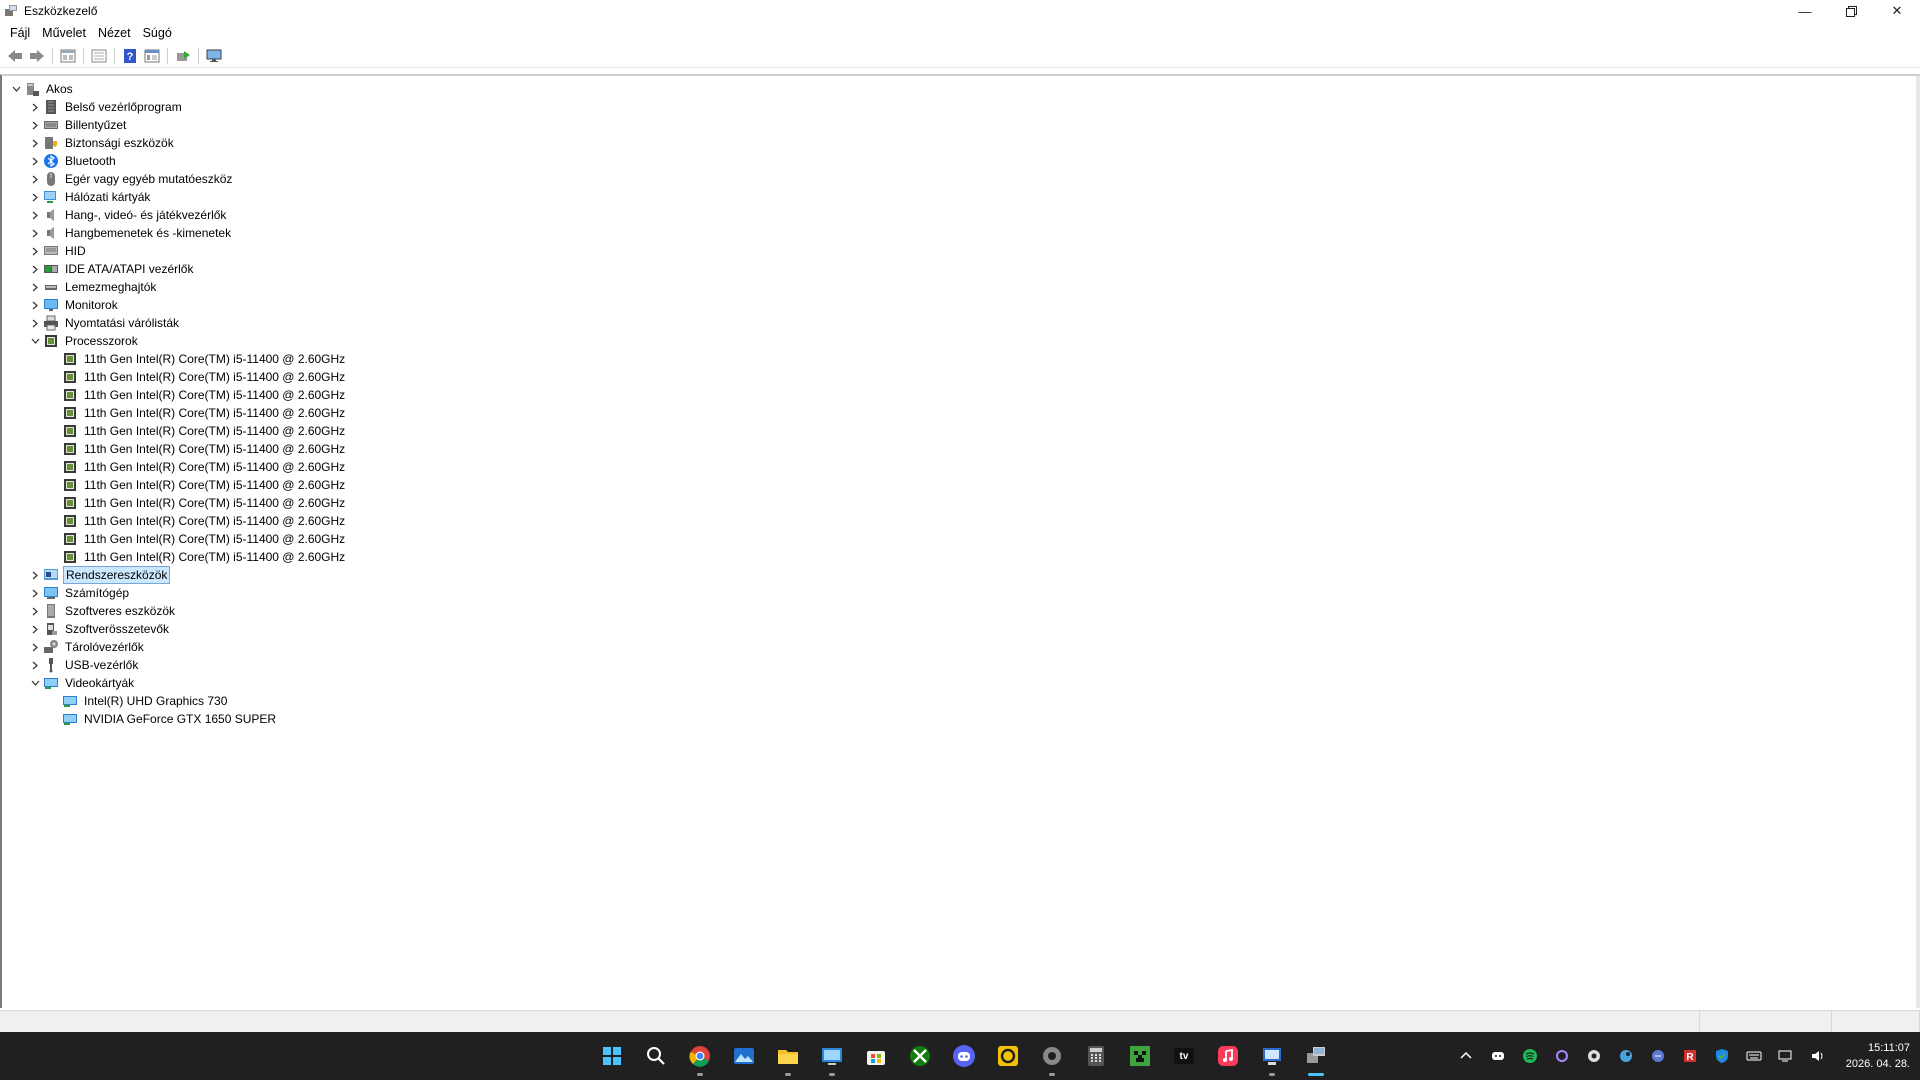 Image resolution: width=1920 pixels, height=1080 pixels. Describe the element at coordinates (177, 287) in the screenshot. I see `tree-category: Lemezmeghajtók` at that location.